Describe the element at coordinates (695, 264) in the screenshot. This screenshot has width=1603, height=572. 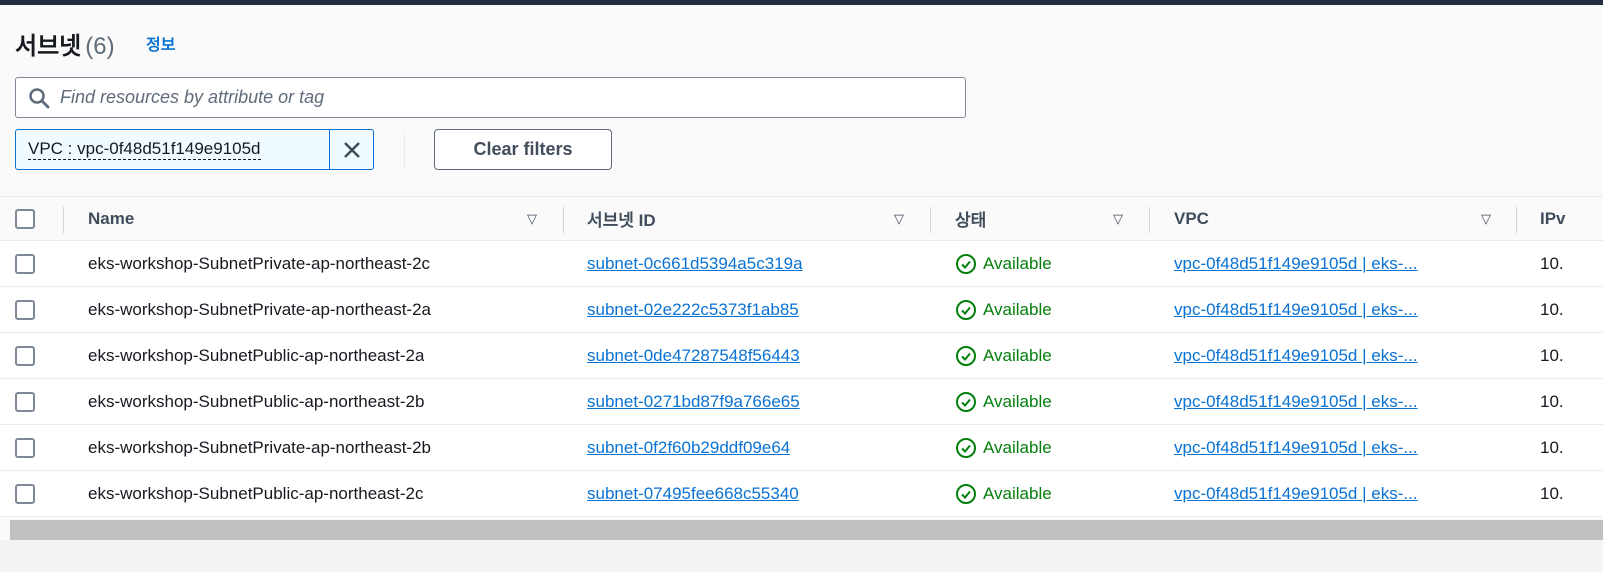
I see `subnet-id-link: subnet-0c661d5394a5c319a` at that location.